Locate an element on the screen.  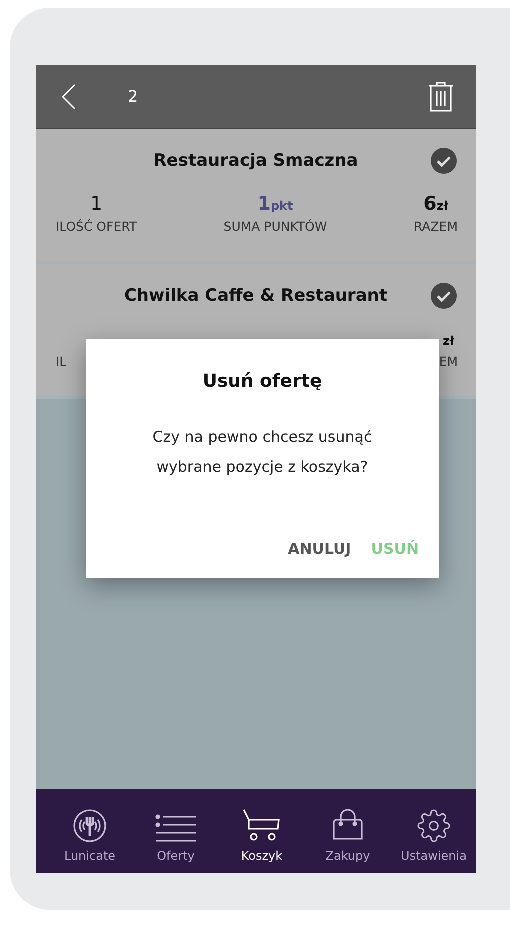
nav-tab: Oferty is located at coordinates (176, 831).